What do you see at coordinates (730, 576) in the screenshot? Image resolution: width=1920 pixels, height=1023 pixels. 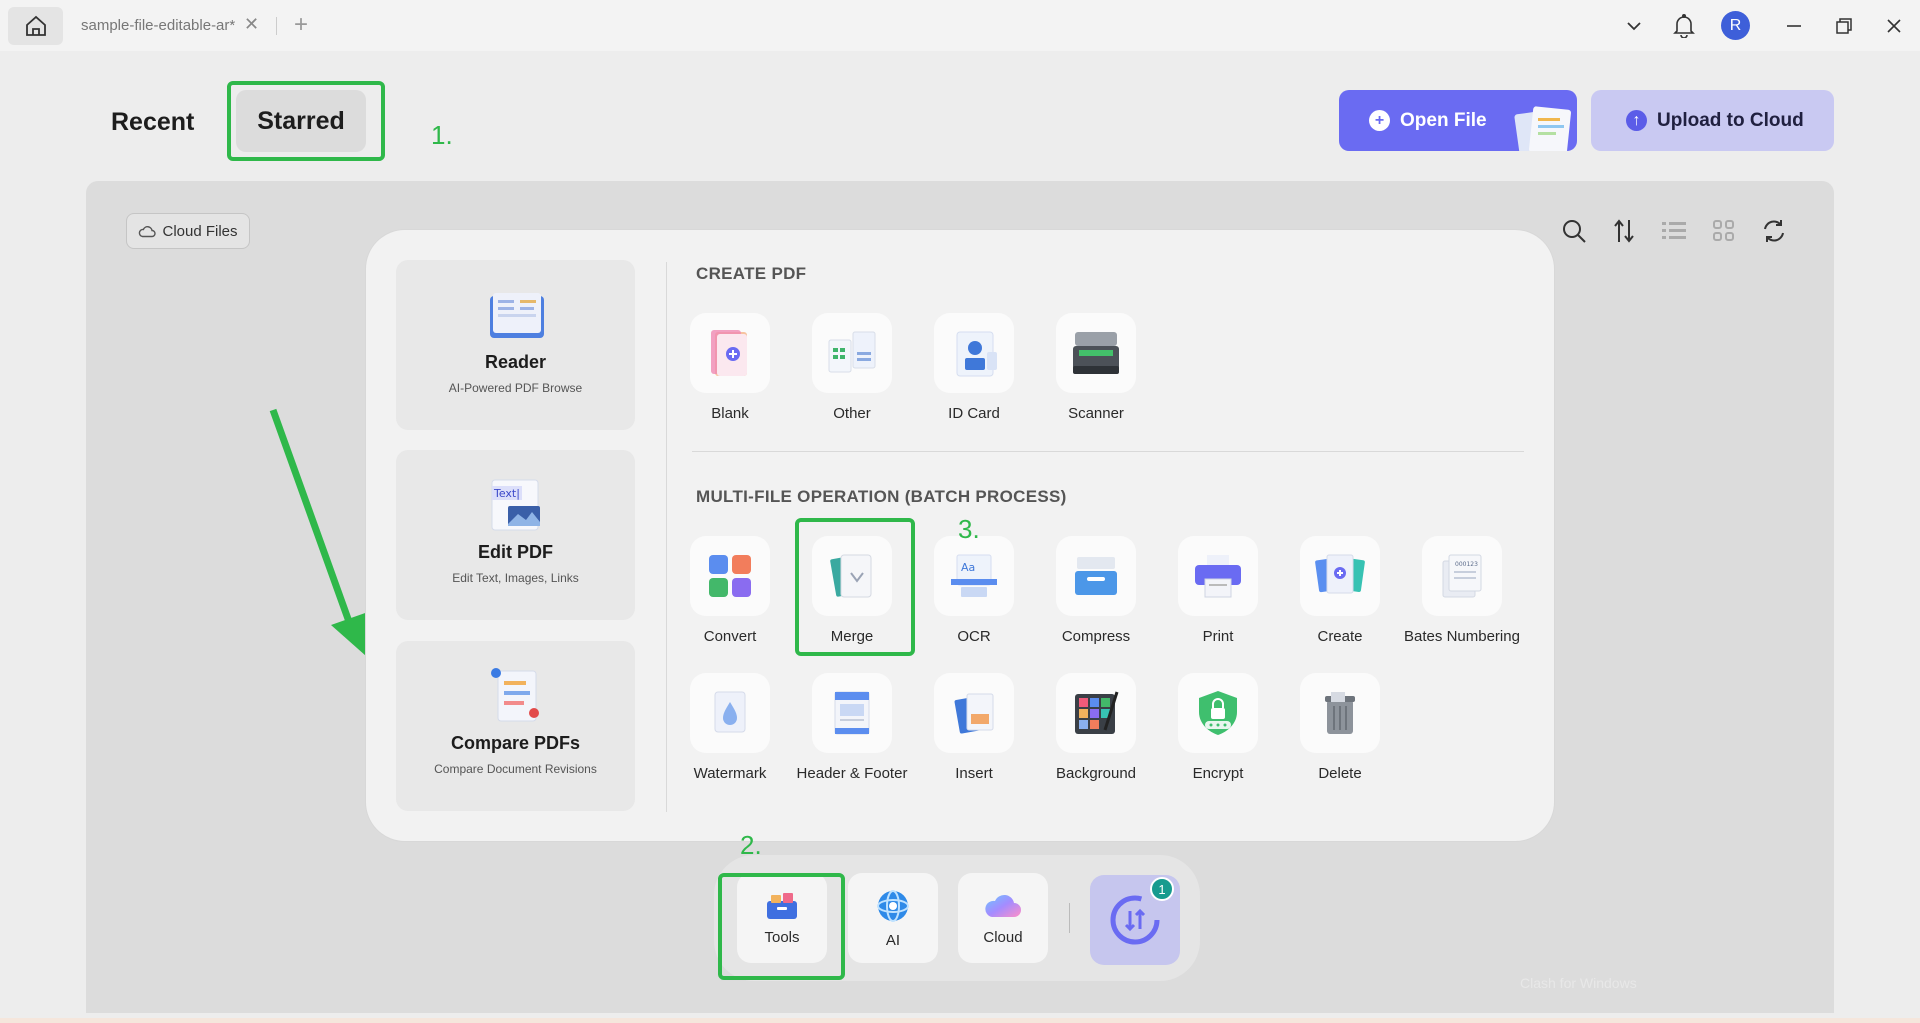 I see `convert-icon` at bounding box center [730, 576].